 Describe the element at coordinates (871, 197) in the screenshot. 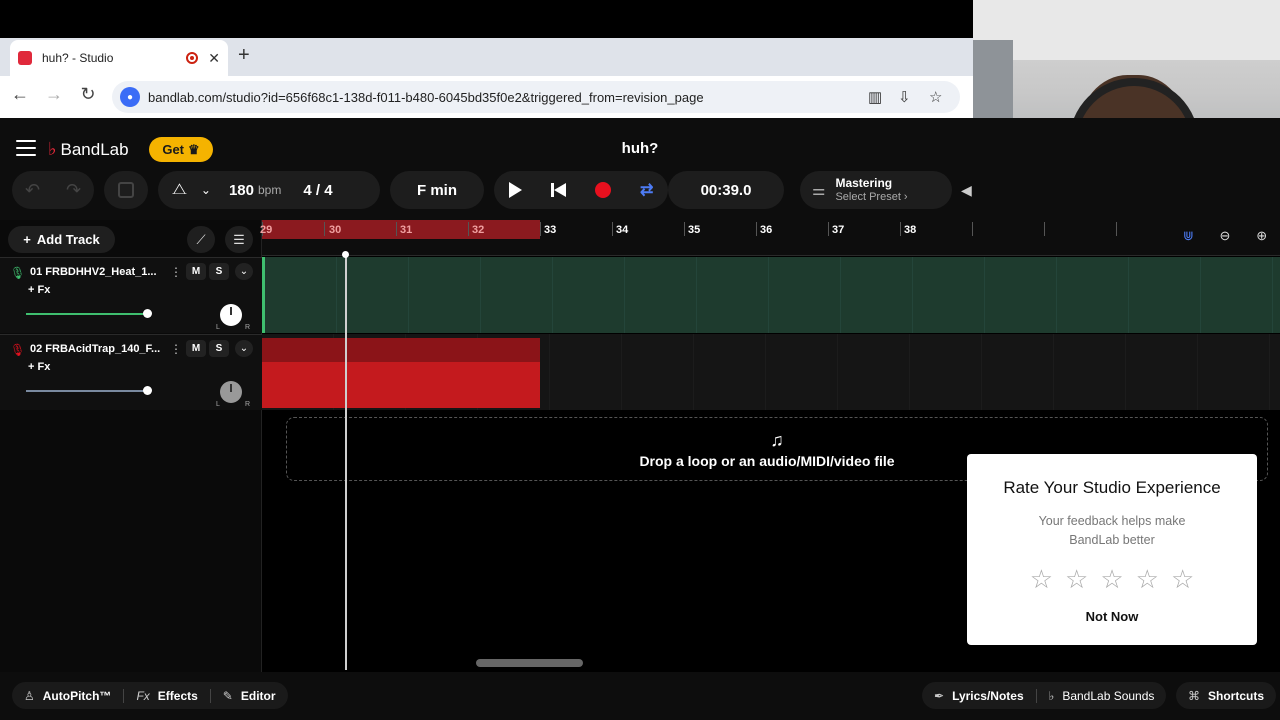

I see `mastering-preset: Select Preset ›` at that location.